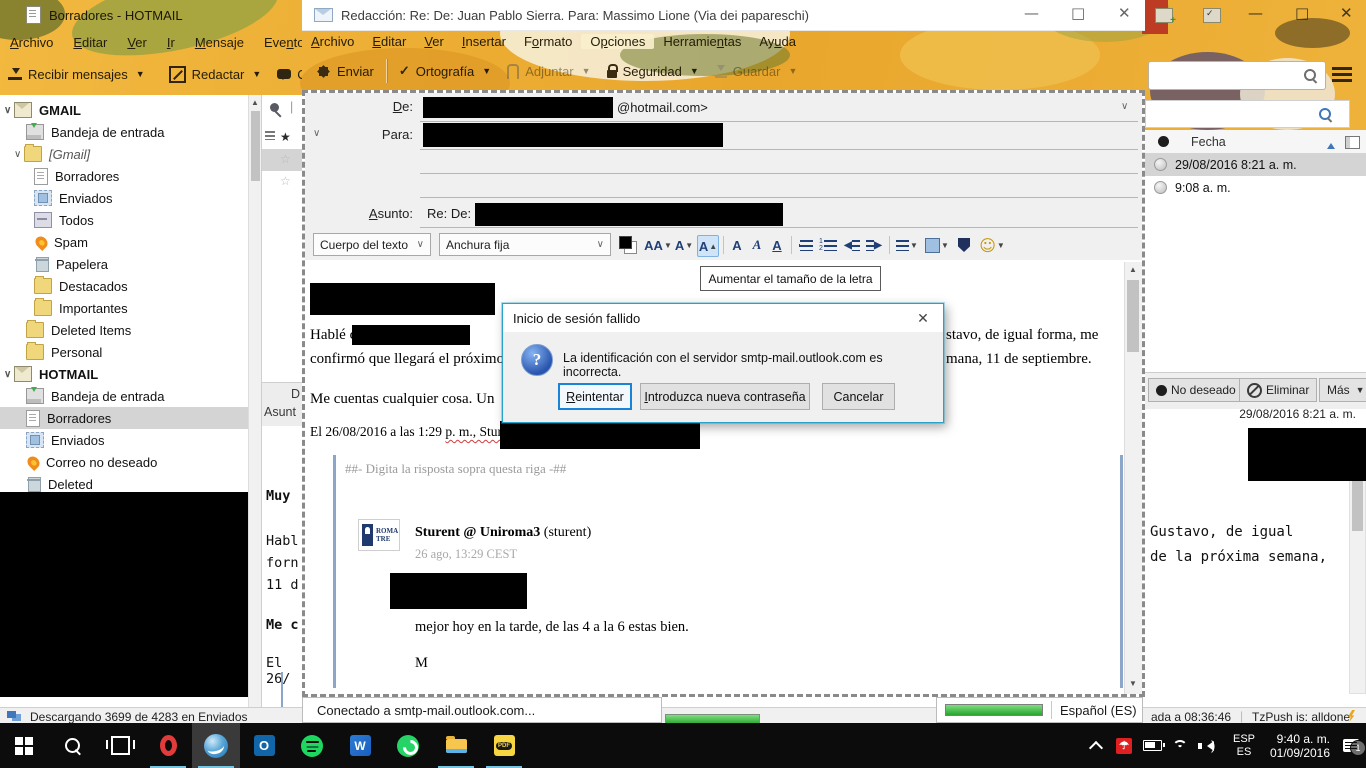 This screenshot has height=768, width=1366. What do you see at coordinates (1247, 114) in the screenshot?
I see `quick-filter-input` at bounding box center [1247, 114].